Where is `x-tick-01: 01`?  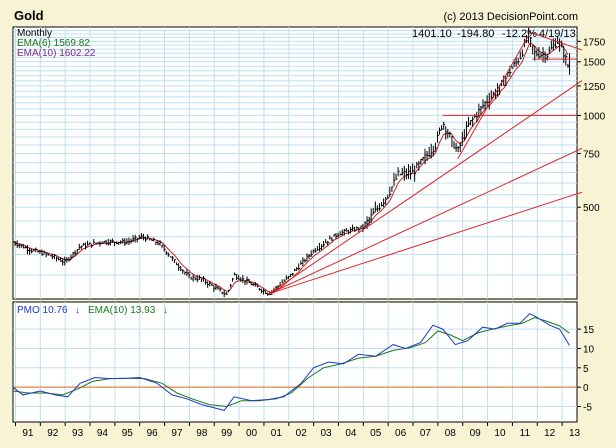 x-tick-01: 01 is located at coordinates (277, 433).